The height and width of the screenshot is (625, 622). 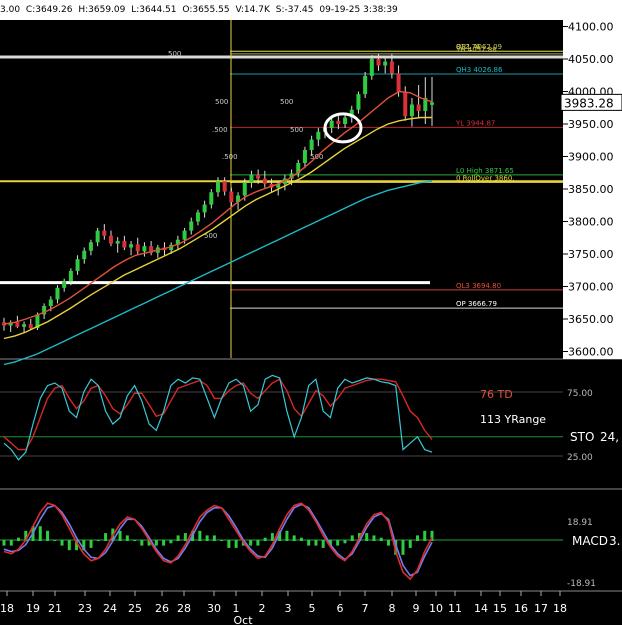 I want to click on price-axis-label: 3900.00, so click(x=591, y=157).